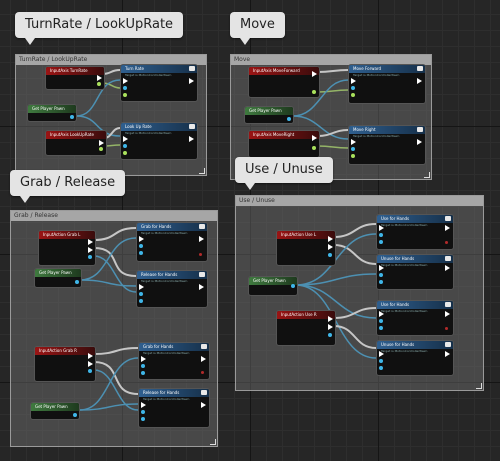 The image size is (500, 461). I want to click on comment-bubble-grab: Grab / Release, so click(68, 186).